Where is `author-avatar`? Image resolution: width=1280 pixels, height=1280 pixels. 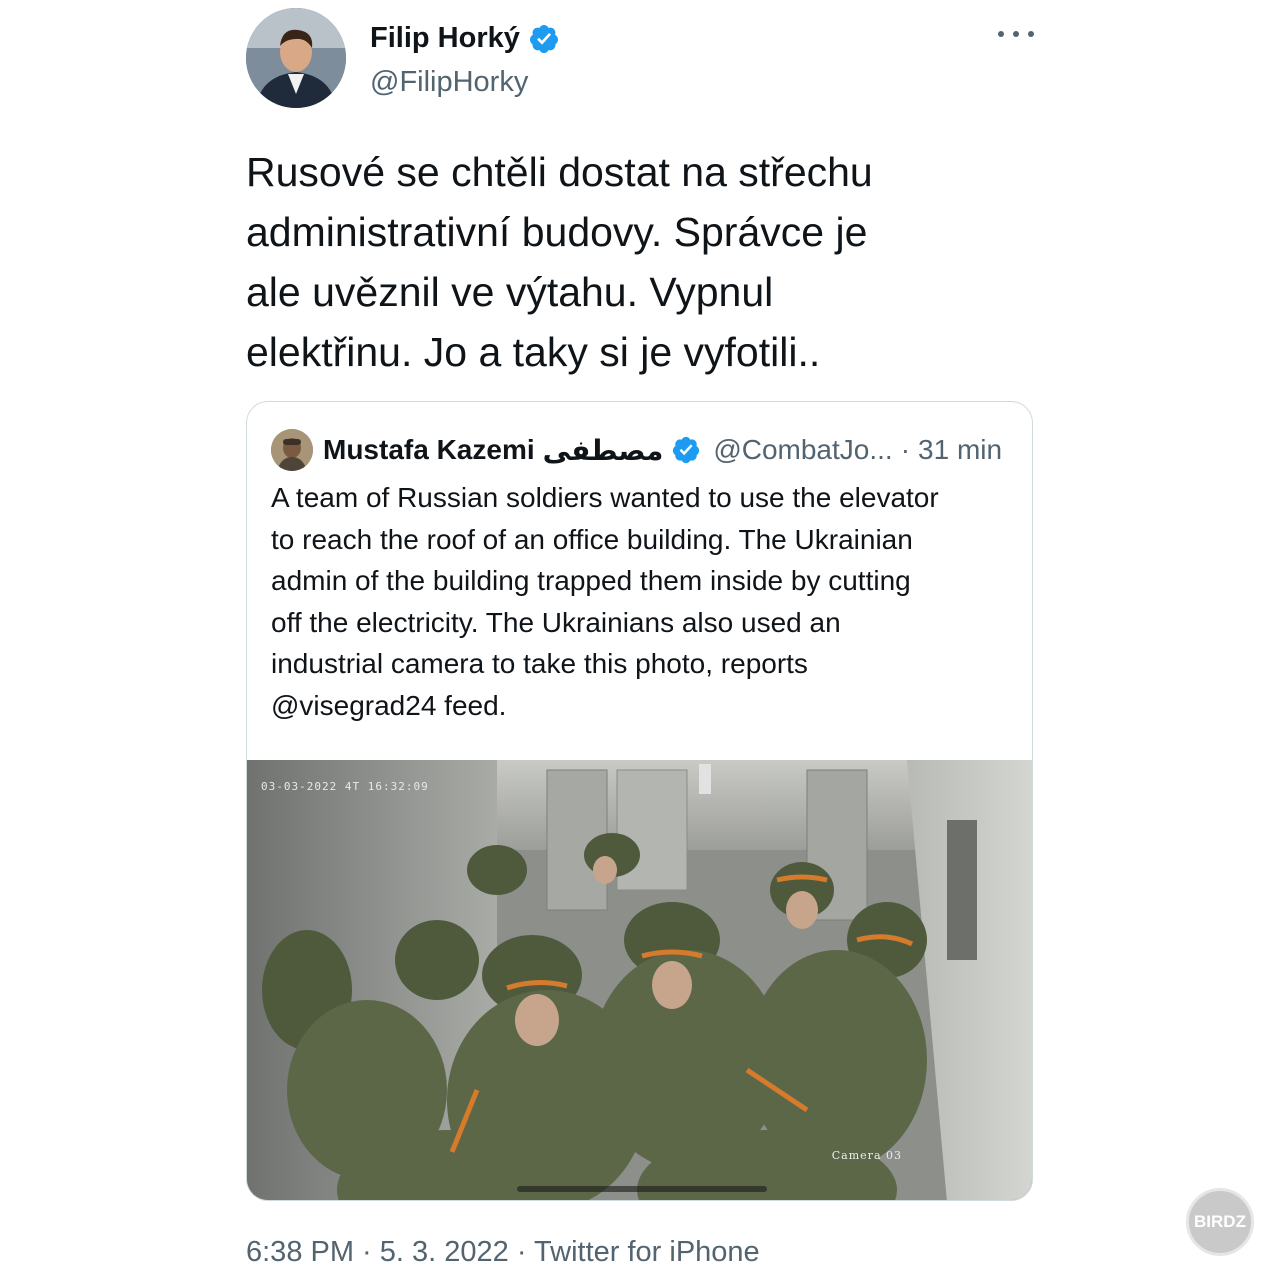 author-avatar is located at coordinates (296, 58).